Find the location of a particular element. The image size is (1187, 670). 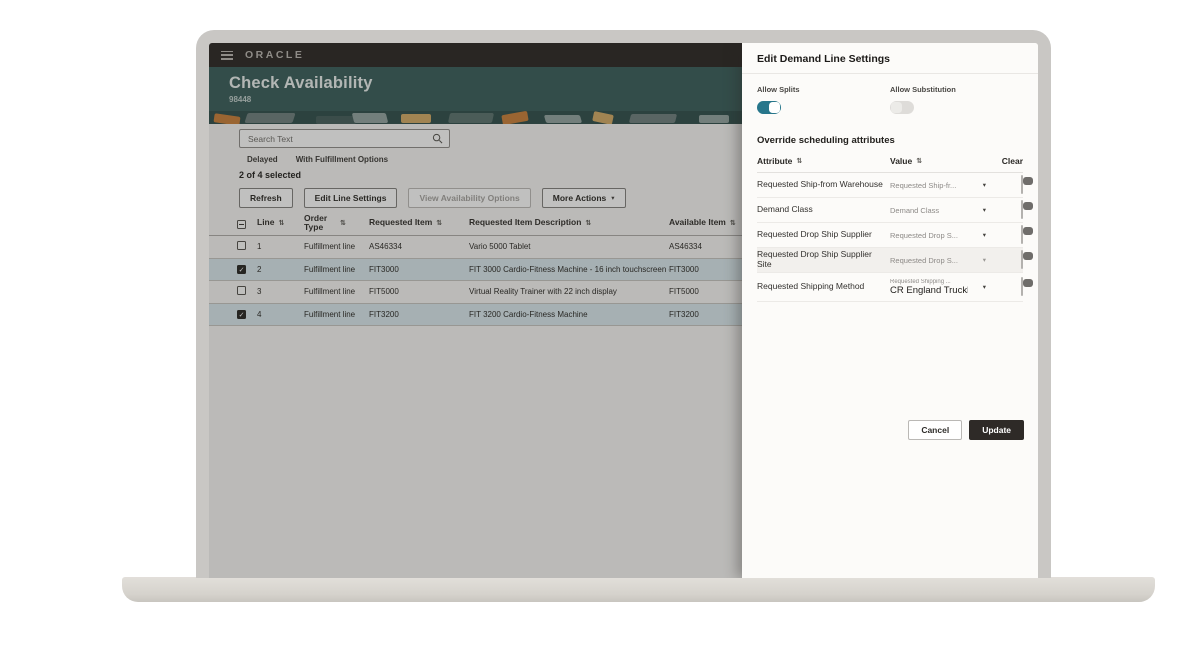

column-header-clear: Clear is located at coordinates (1012, 161).